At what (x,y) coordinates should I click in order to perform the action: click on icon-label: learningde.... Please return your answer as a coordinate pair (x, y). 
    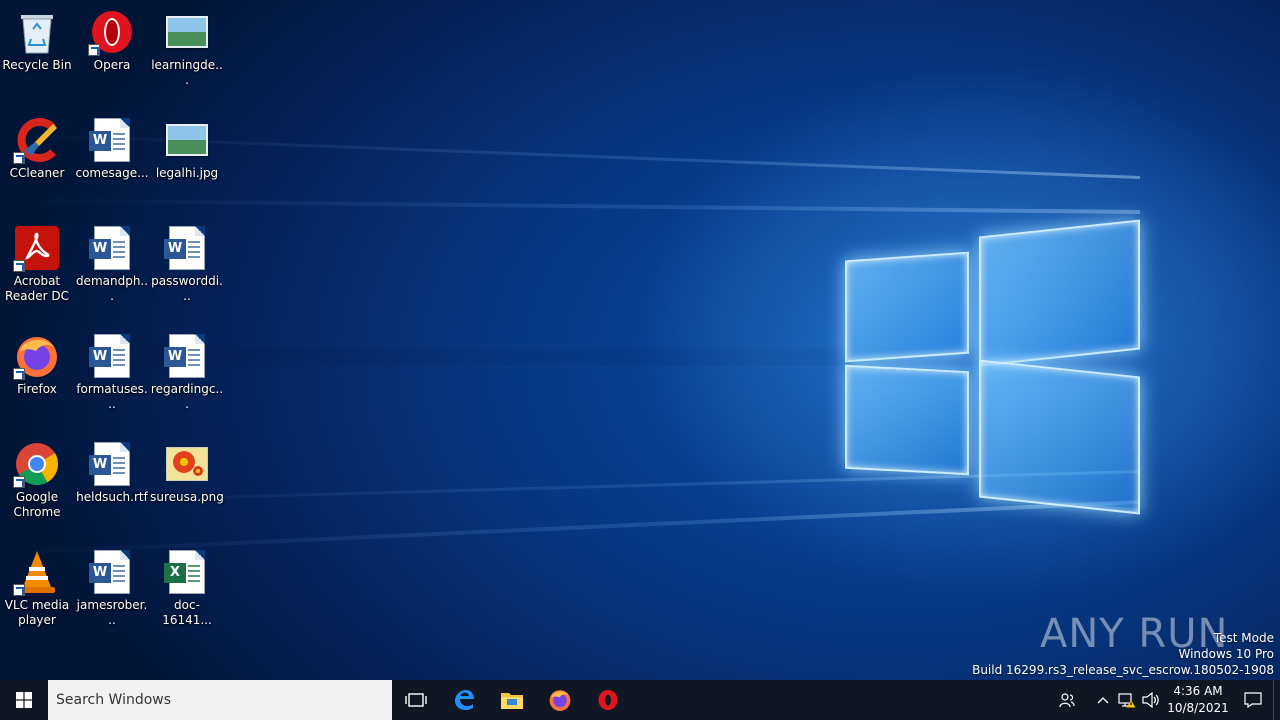
    Looking at the image, I should click on (187, 72).